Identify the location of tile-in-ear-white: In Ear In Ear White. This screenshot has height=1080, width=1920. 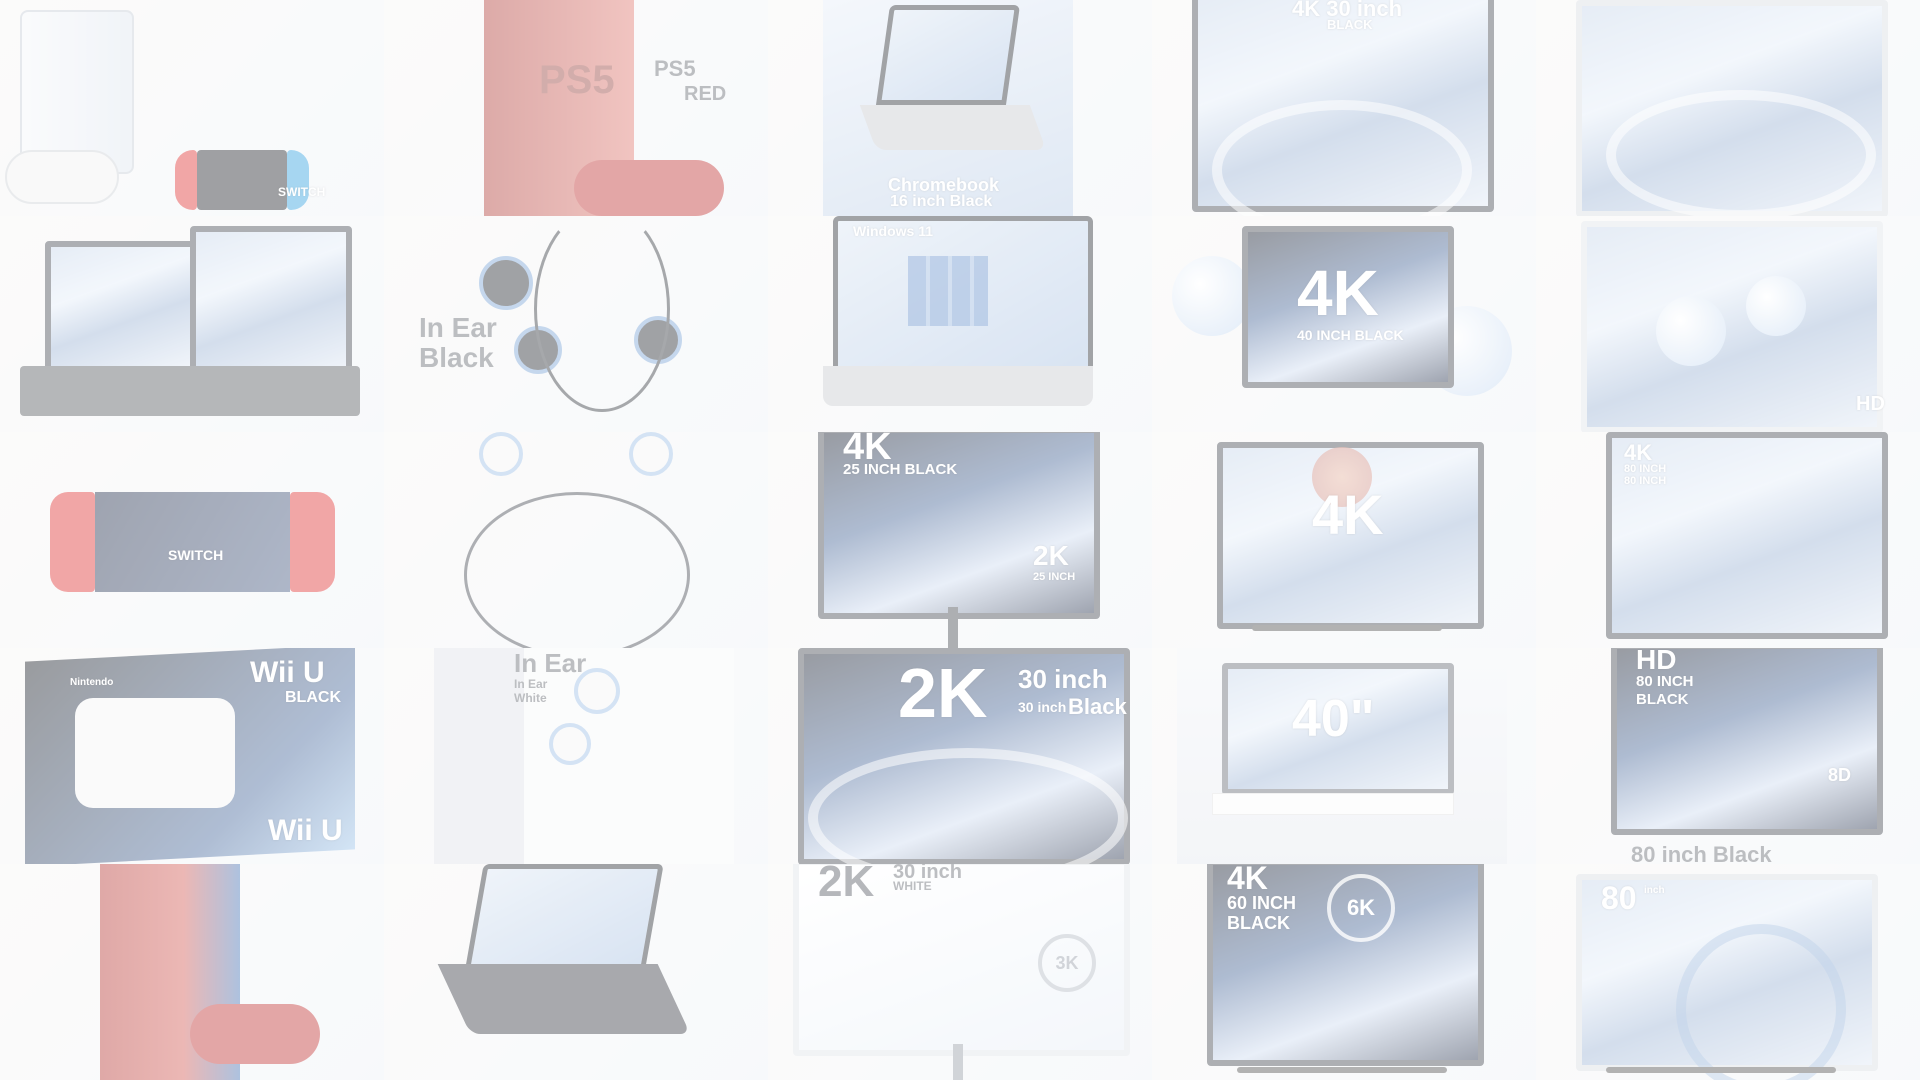
(576, 756).